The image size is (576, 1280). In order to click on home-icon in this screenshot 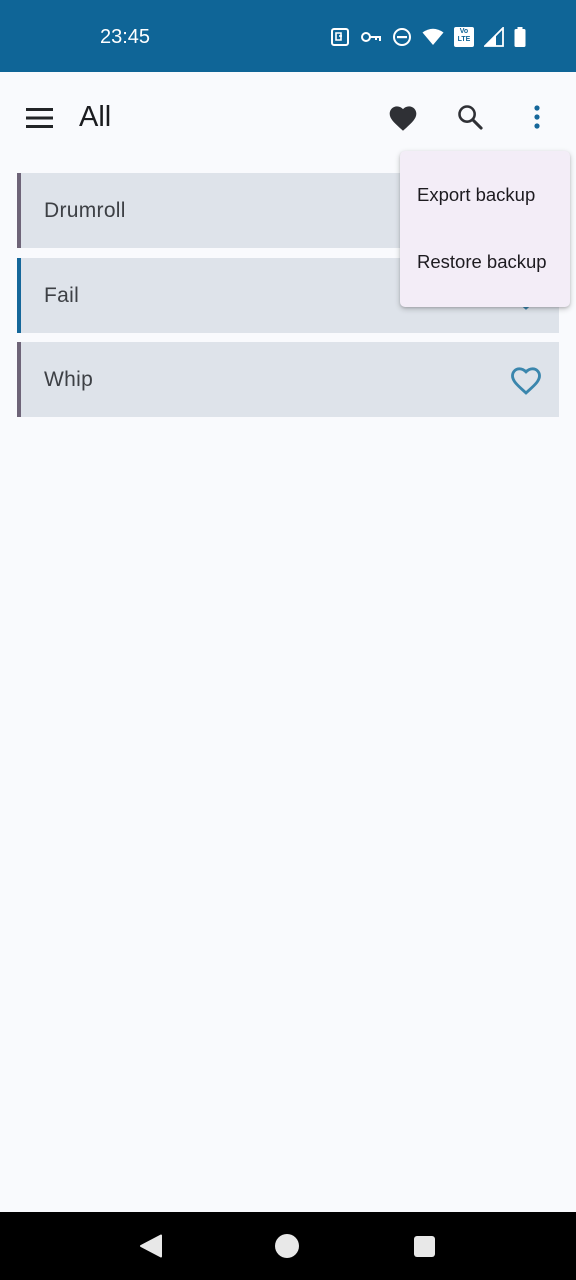, I will do `click(287, 1246)`.